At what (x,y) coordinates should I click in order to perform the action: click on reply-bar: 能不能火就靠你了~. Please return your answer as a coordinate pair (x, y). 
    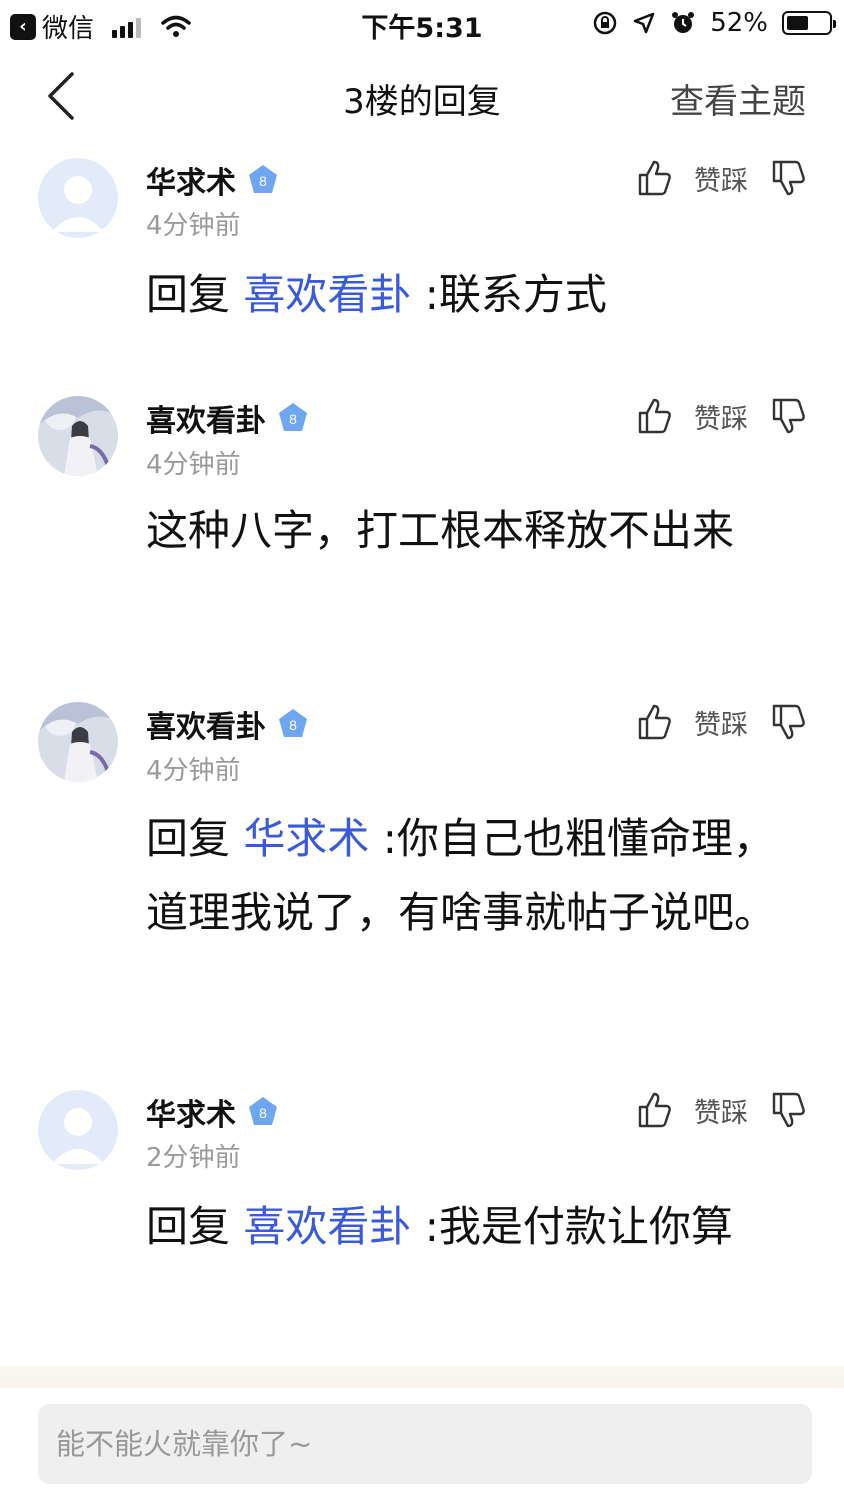
    Looking at the image, I should click on (422, 1444).